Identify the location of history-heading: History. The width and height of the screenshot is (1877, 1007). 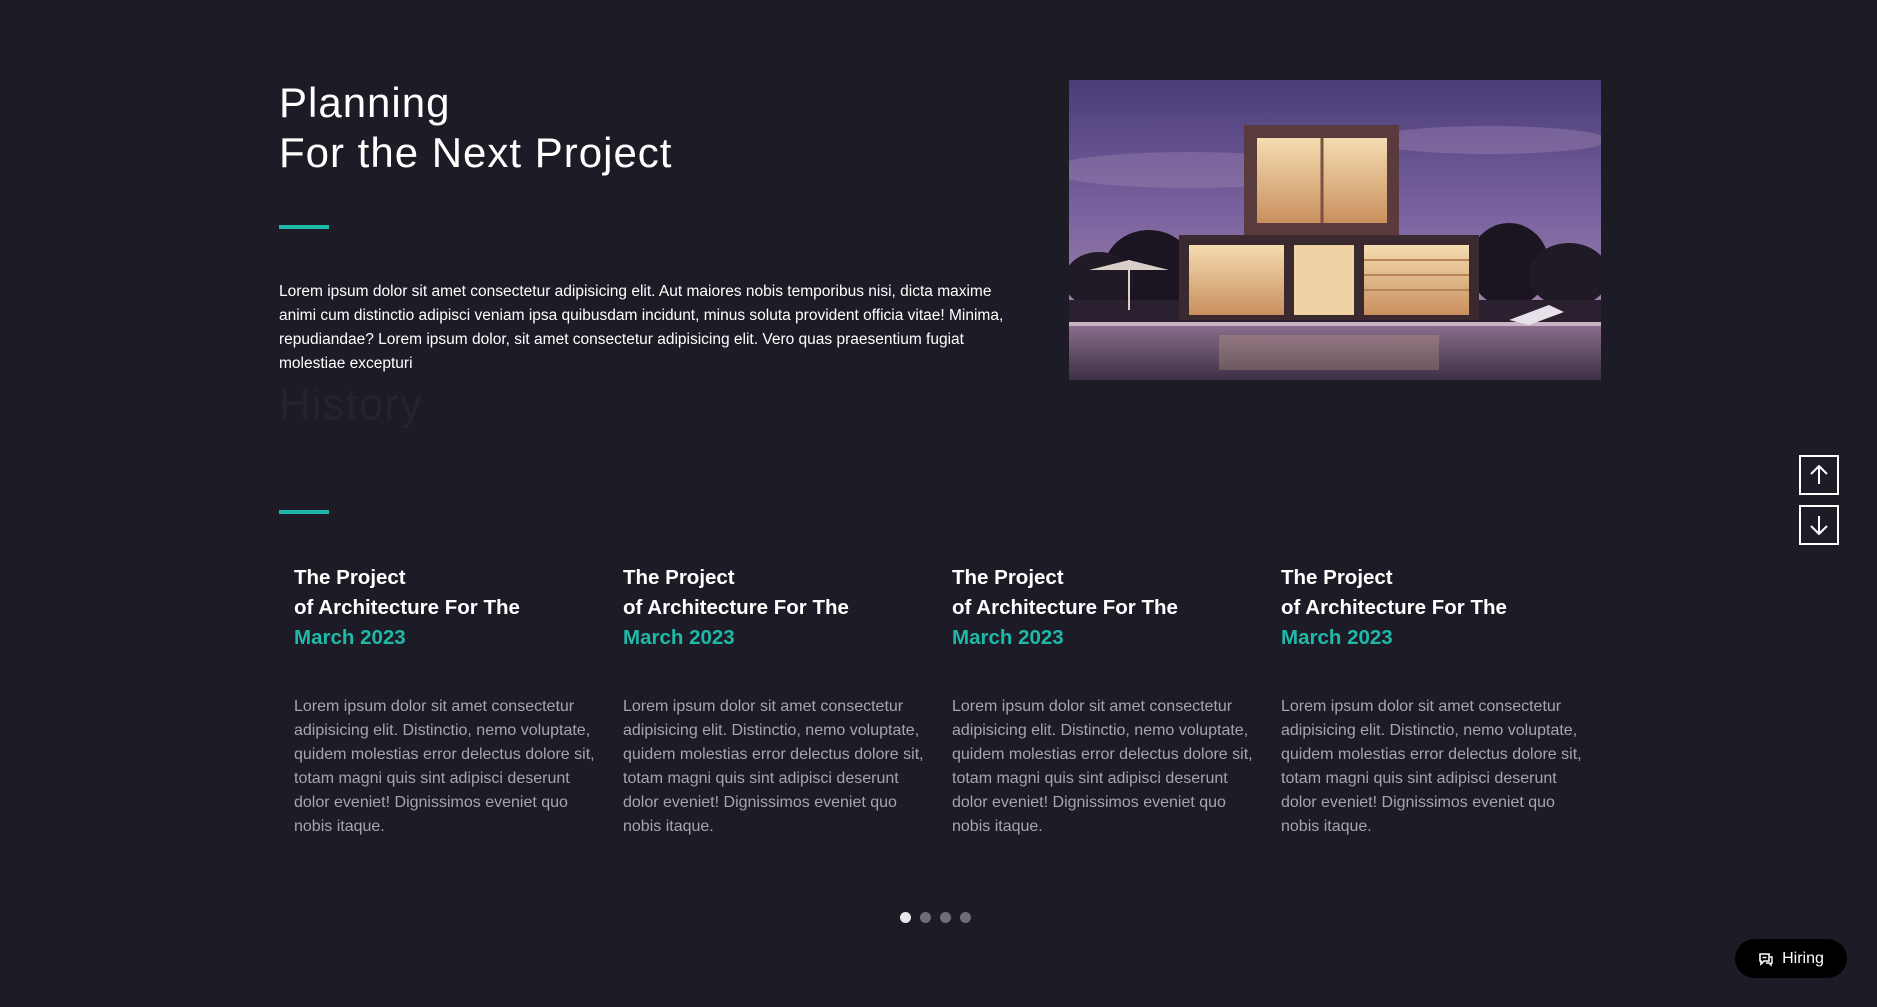
(351, 404).